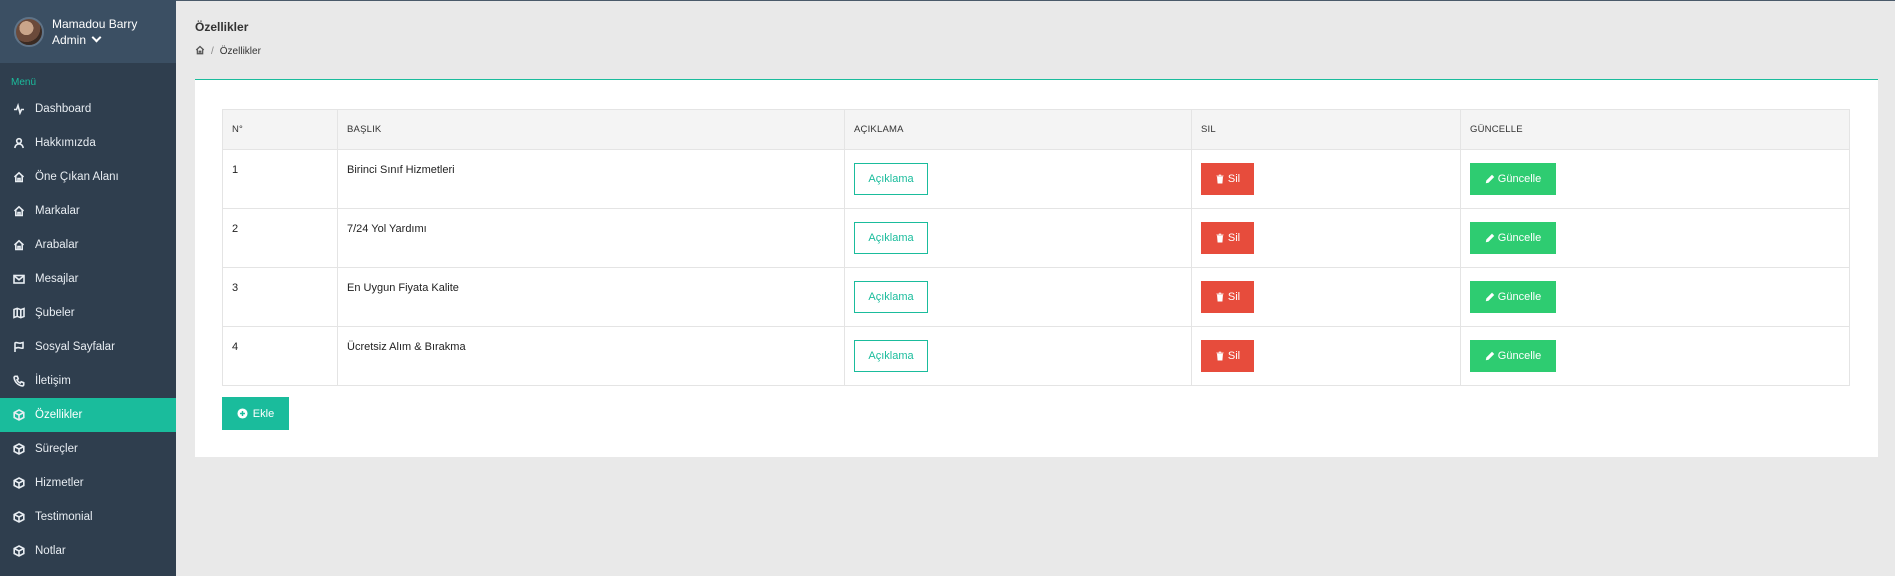 Image resolution: width=1895 pixels, height=576 pixels. Describe the element at coordinates (88, 415) in the screenshot. I see `sidebar-item-zellikler: Özellikler` at that location.